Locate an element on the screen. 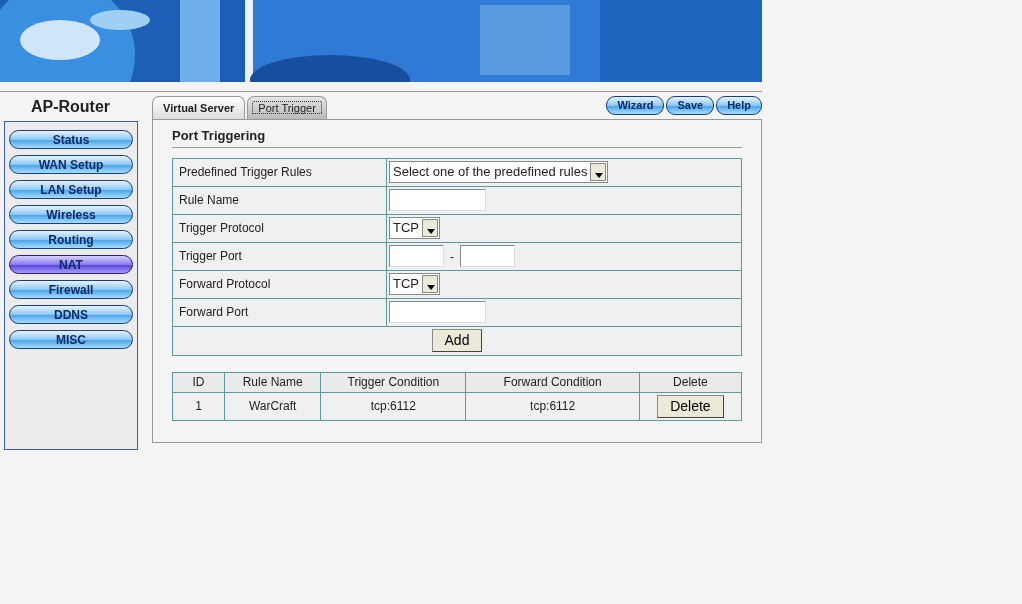 The height and width of the screenshot is (604, 1022). column-header: Forward Condition is located at coordinates (552, 382).